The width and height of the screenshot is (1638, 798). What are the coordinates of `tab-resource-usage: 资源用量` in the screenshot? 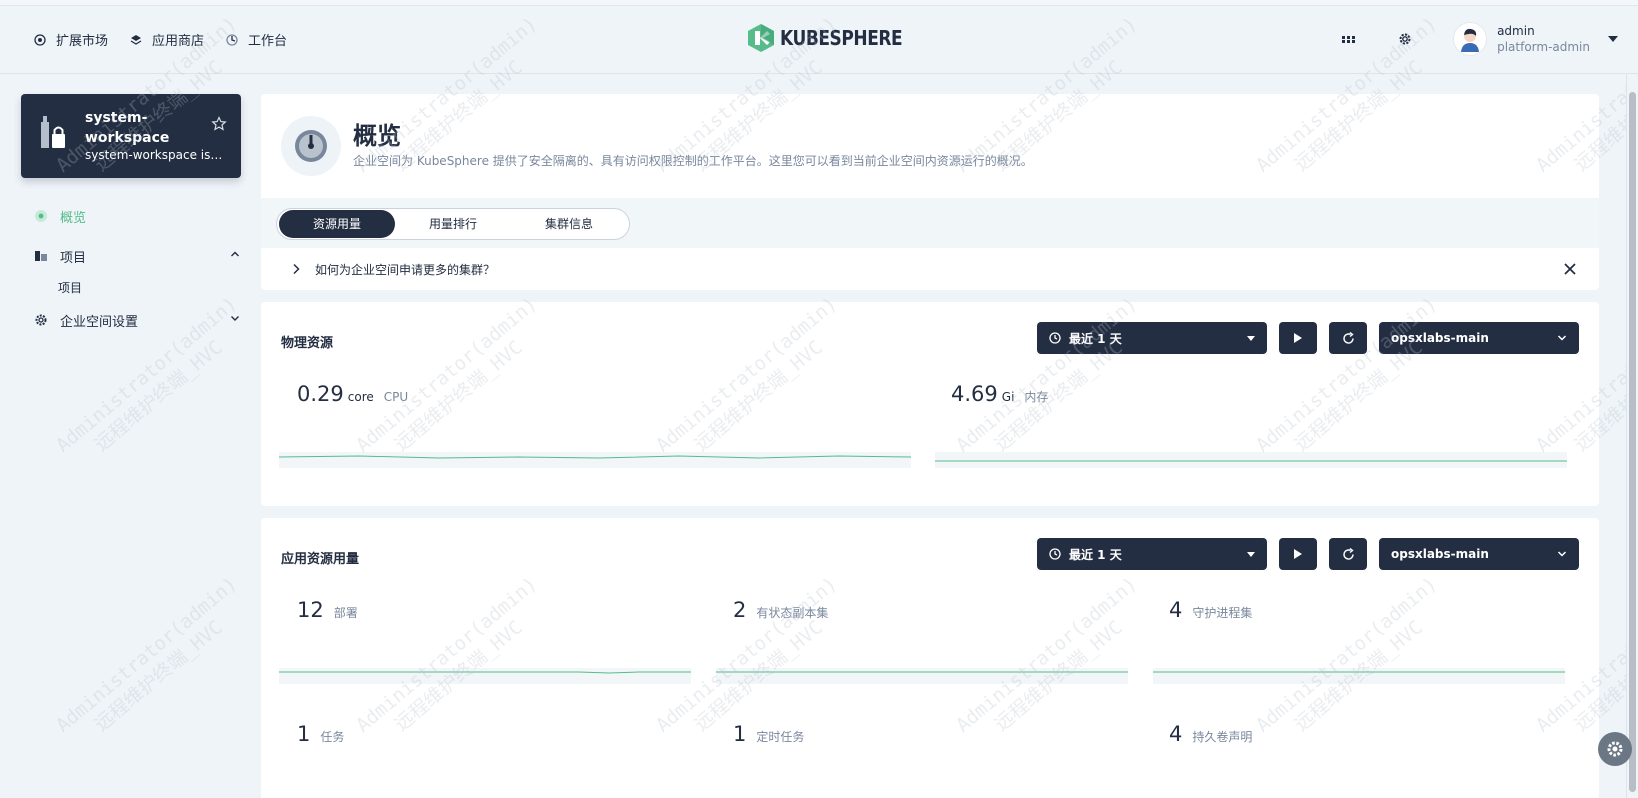 It's located at (337, 224).